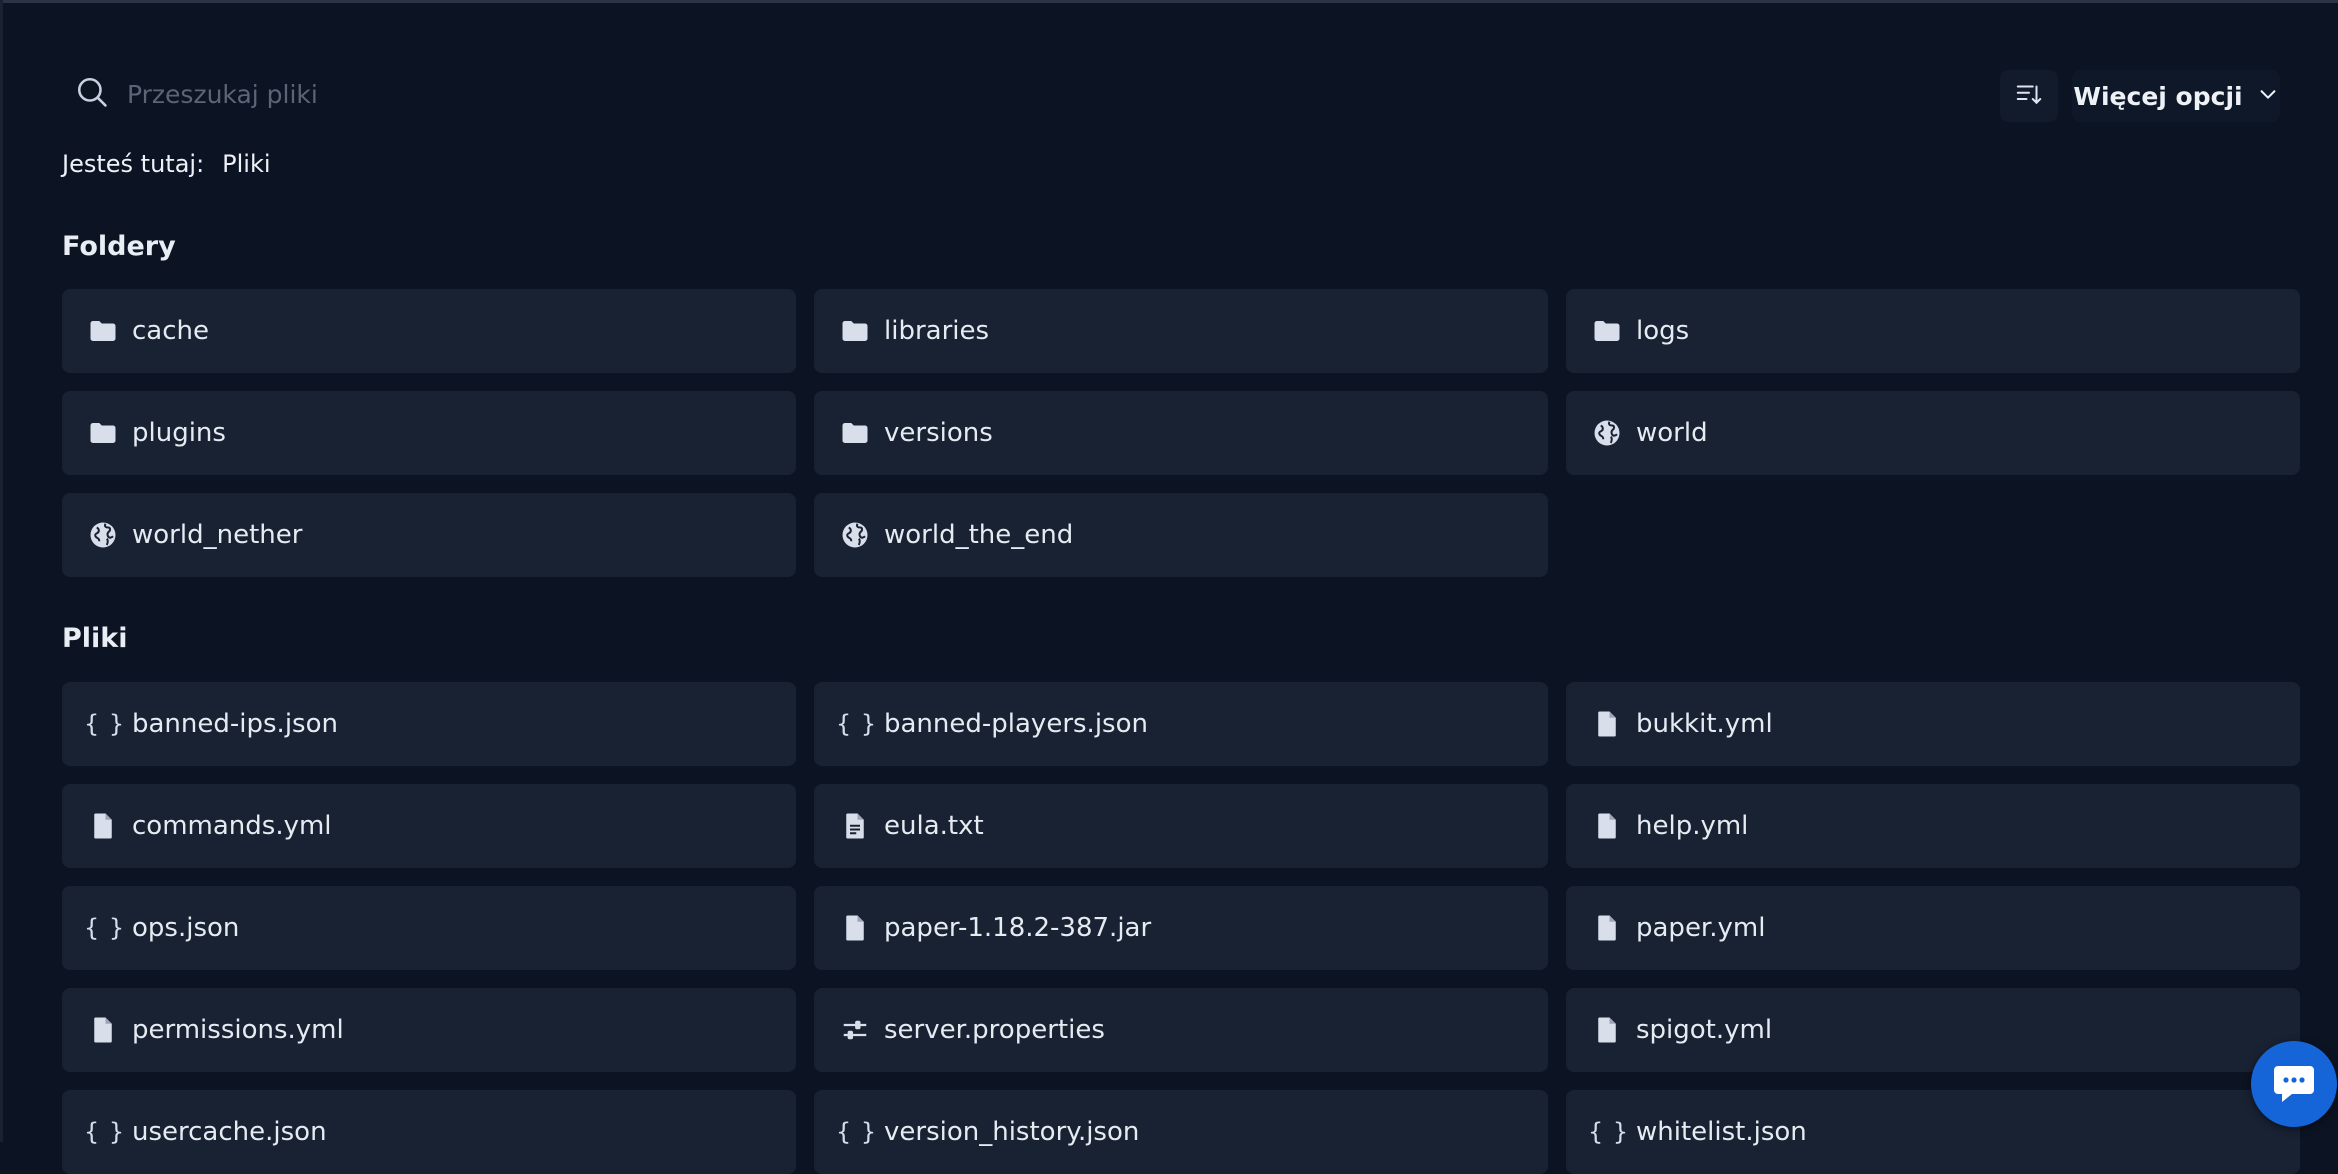  What do you see at coordinates (232, 826) in the screenshot?
I see `file-name: commands.yml` at bounding box center [232, 826].